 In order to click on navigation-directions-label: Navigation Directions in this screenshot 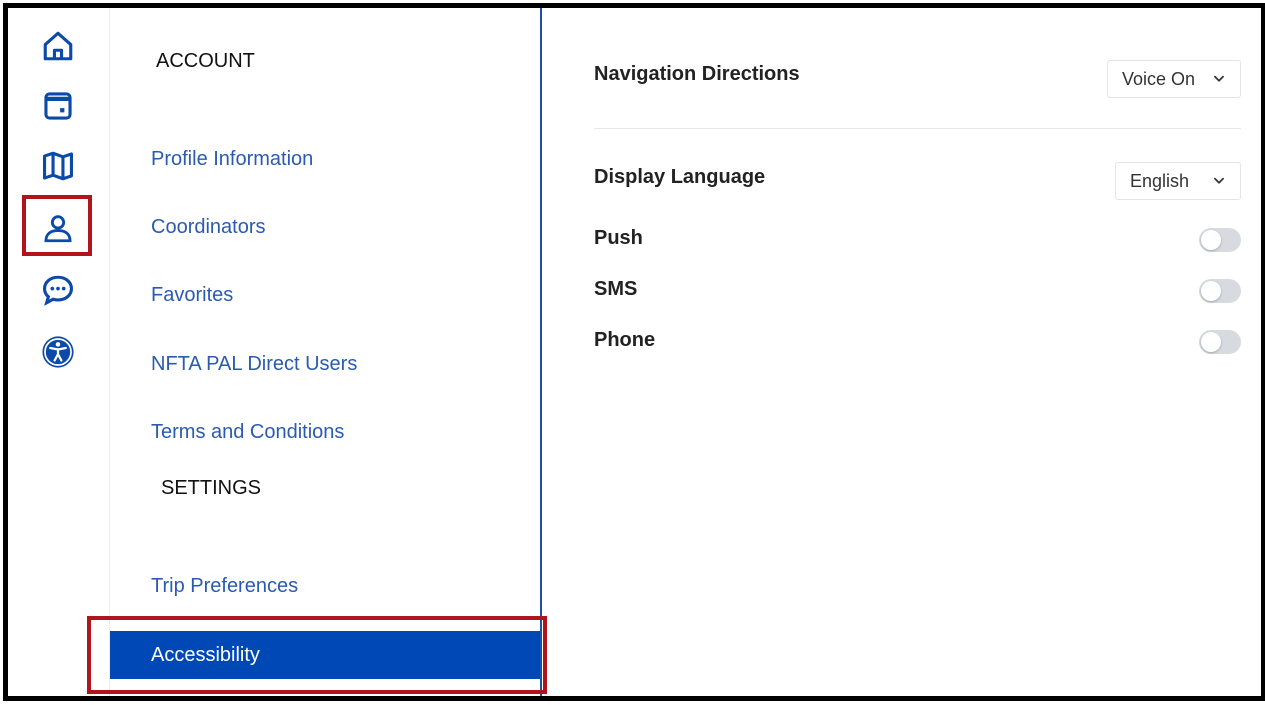, I will do `click(697, 74)`.